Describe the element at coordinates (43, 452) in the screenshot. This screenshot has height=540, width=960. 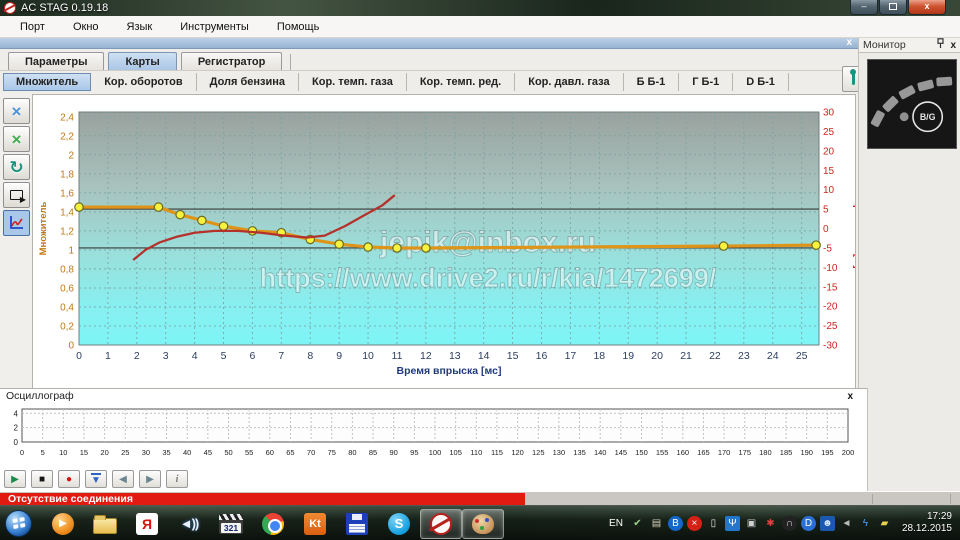
I see `osc-x-tick: 5` at that location.